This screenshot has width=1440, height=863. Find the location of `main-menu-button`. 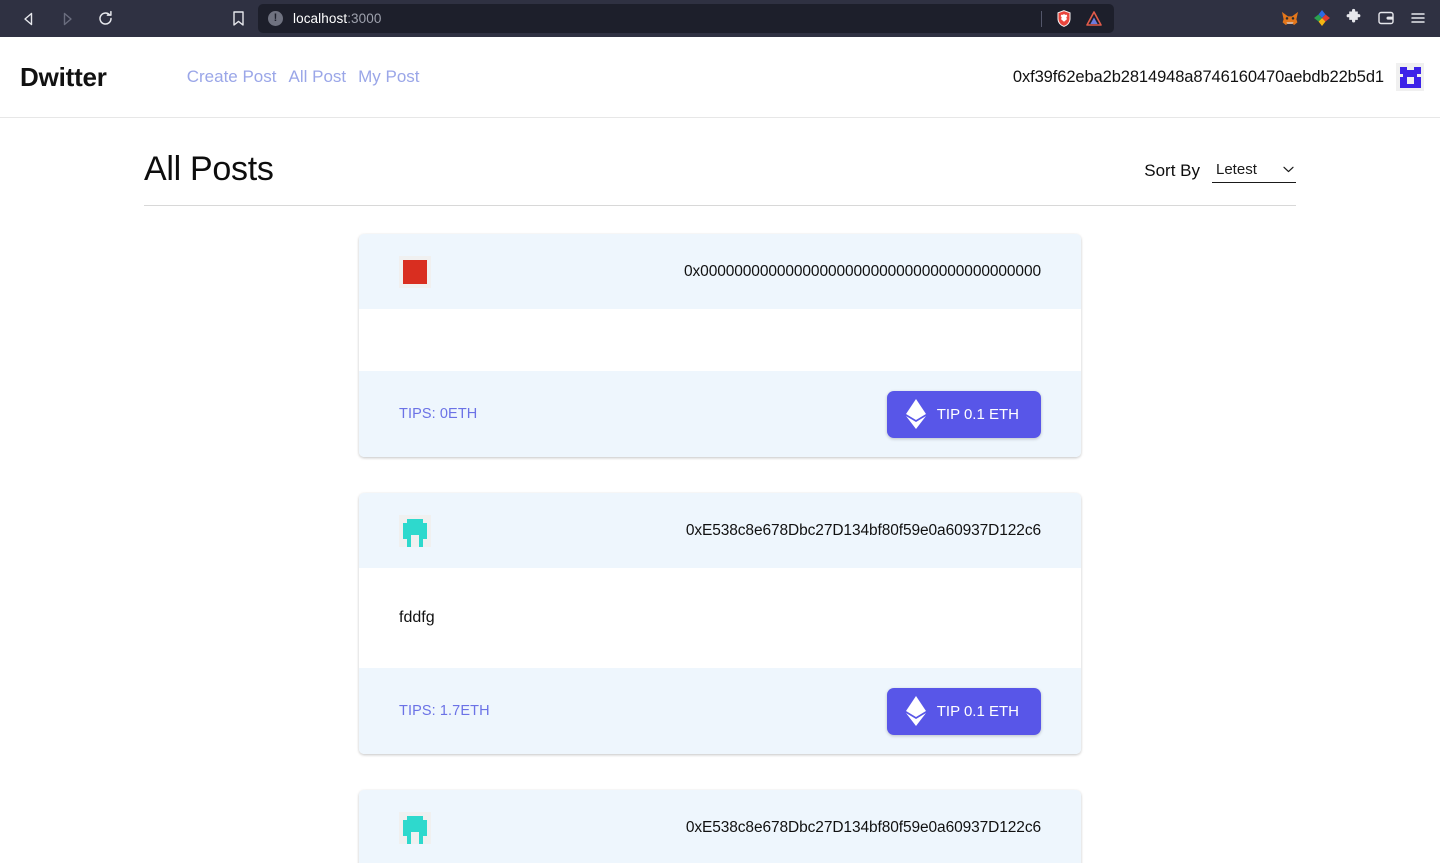

main-menu-button is located at coordinates (1418, 18).